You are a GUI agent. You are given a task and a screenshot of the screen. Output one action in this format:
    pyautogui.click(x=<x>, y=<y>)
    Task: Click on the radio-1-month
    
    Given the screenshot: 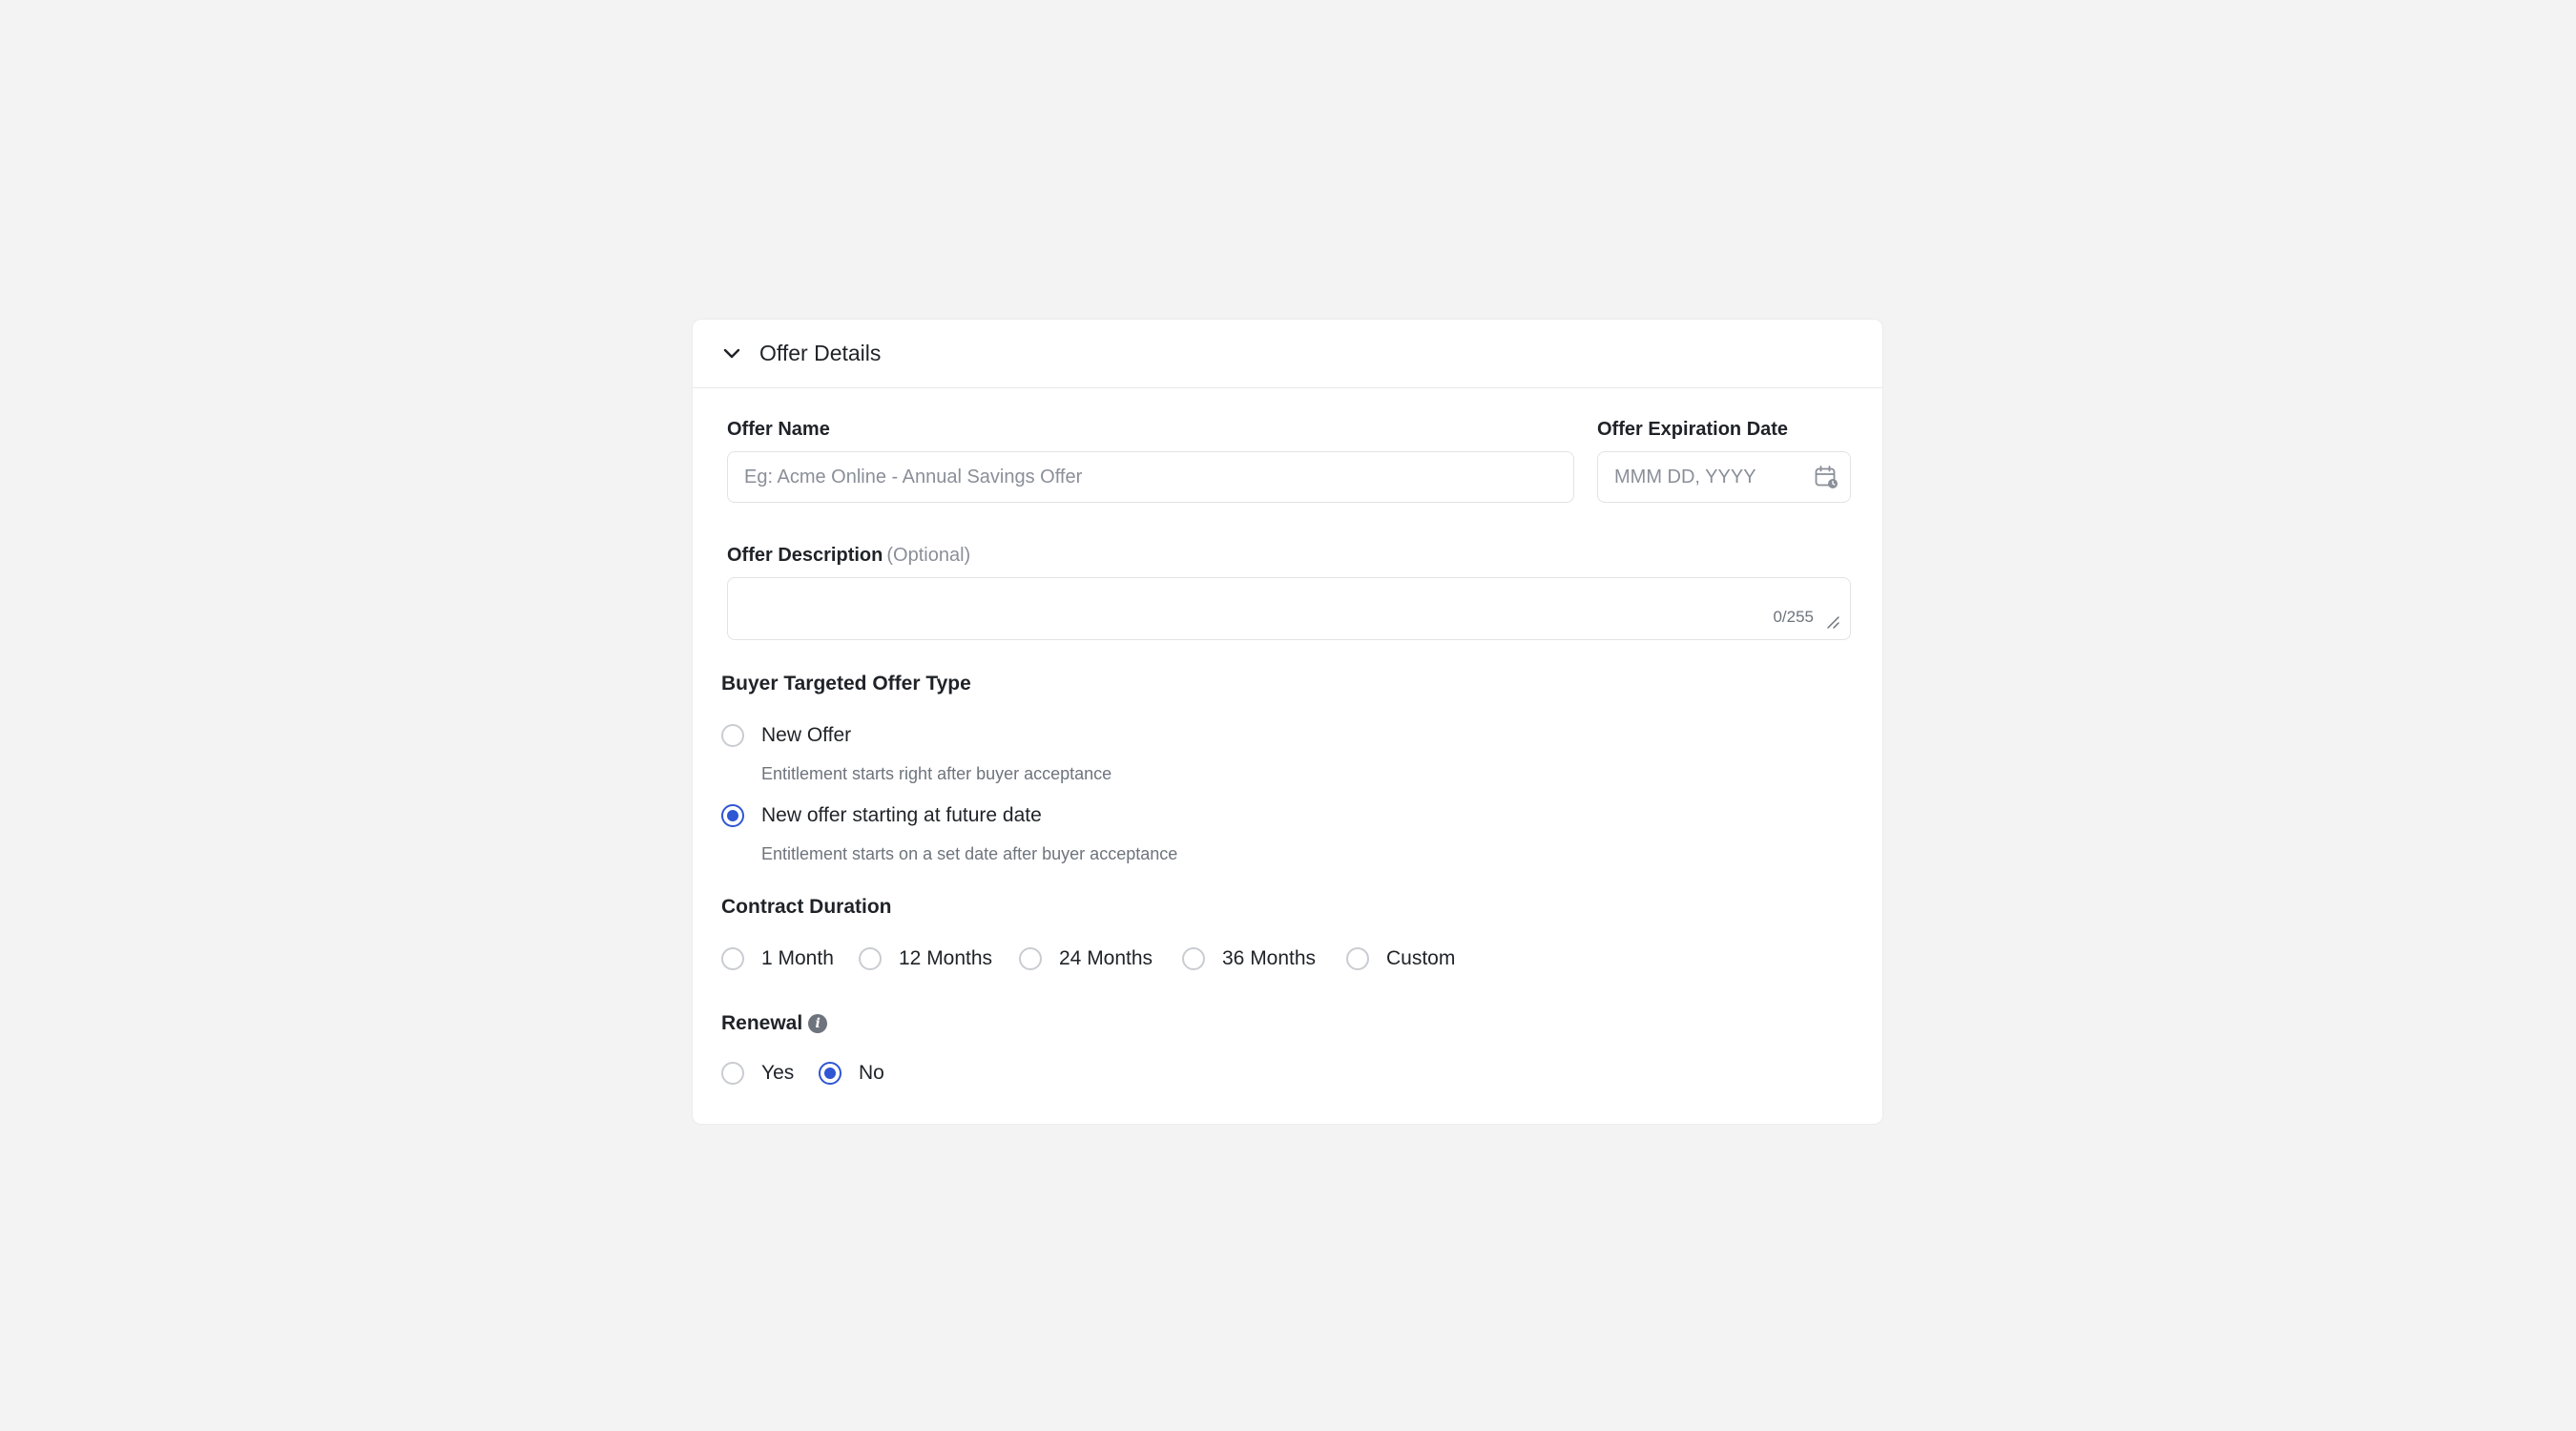 What is the action you would take?
    pyautogui.click(x=732, y=958)
    